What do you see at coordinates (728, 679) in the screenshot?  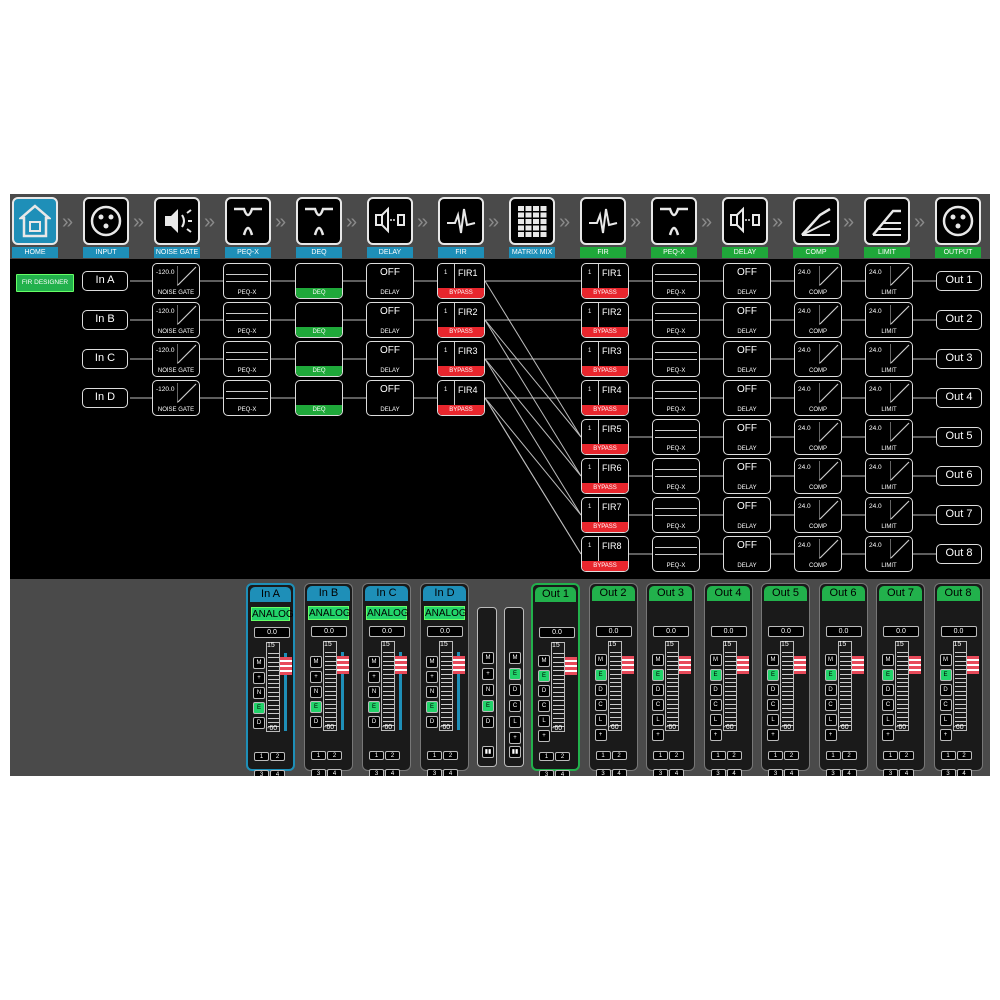 I see `output-strip-out-4: Out 4 0.0 15 -60 M E D C L +1 2 3 4` at bounding box center [728, 679].